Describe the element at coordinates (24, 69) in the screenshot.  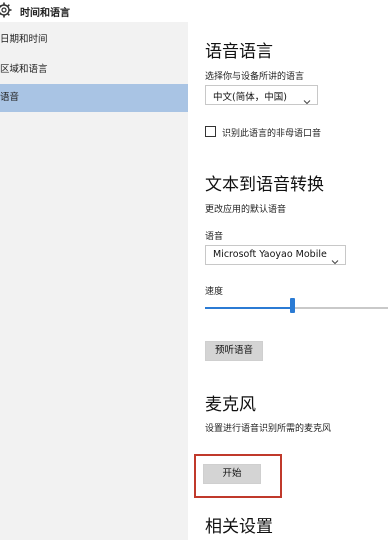
I see `sidebar-item-label: 区域和语言` at that location.